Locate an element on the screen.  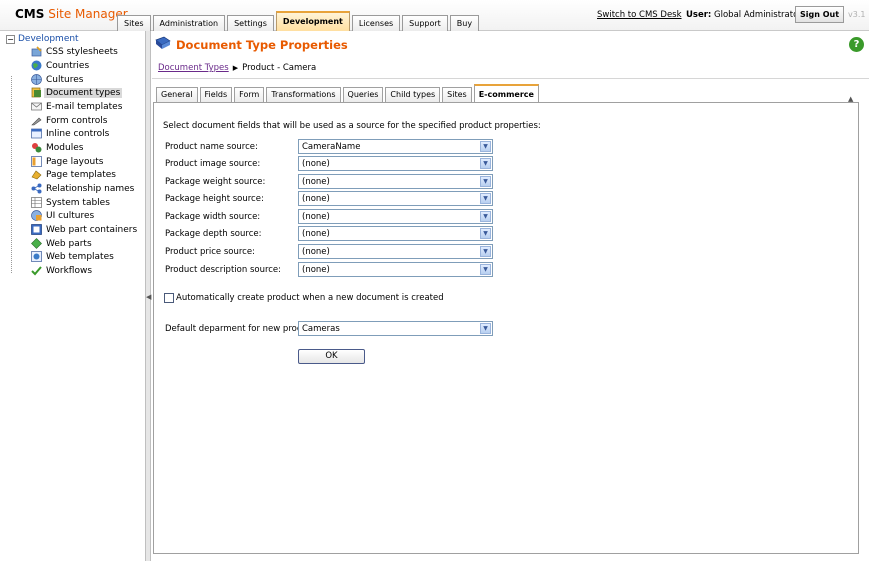
tree-item-label: CSS stylesheets is located at coordinates (82, 51).